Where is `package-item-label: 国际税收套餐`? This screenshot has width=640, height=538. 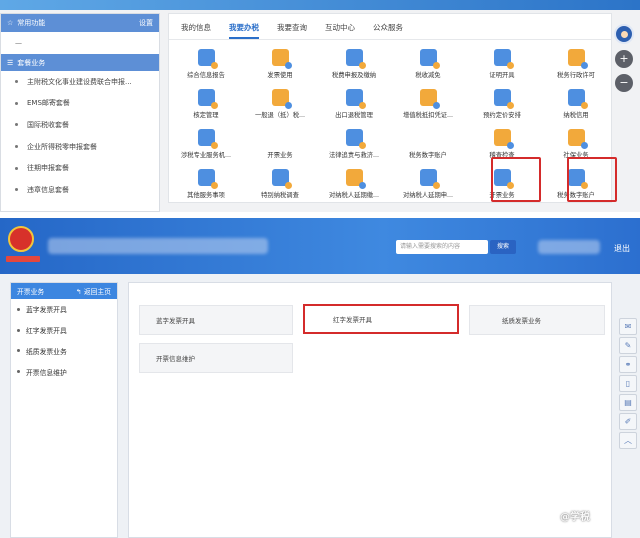 package-item-label: 国际税收套餐 is located at coordinates (48, 124).